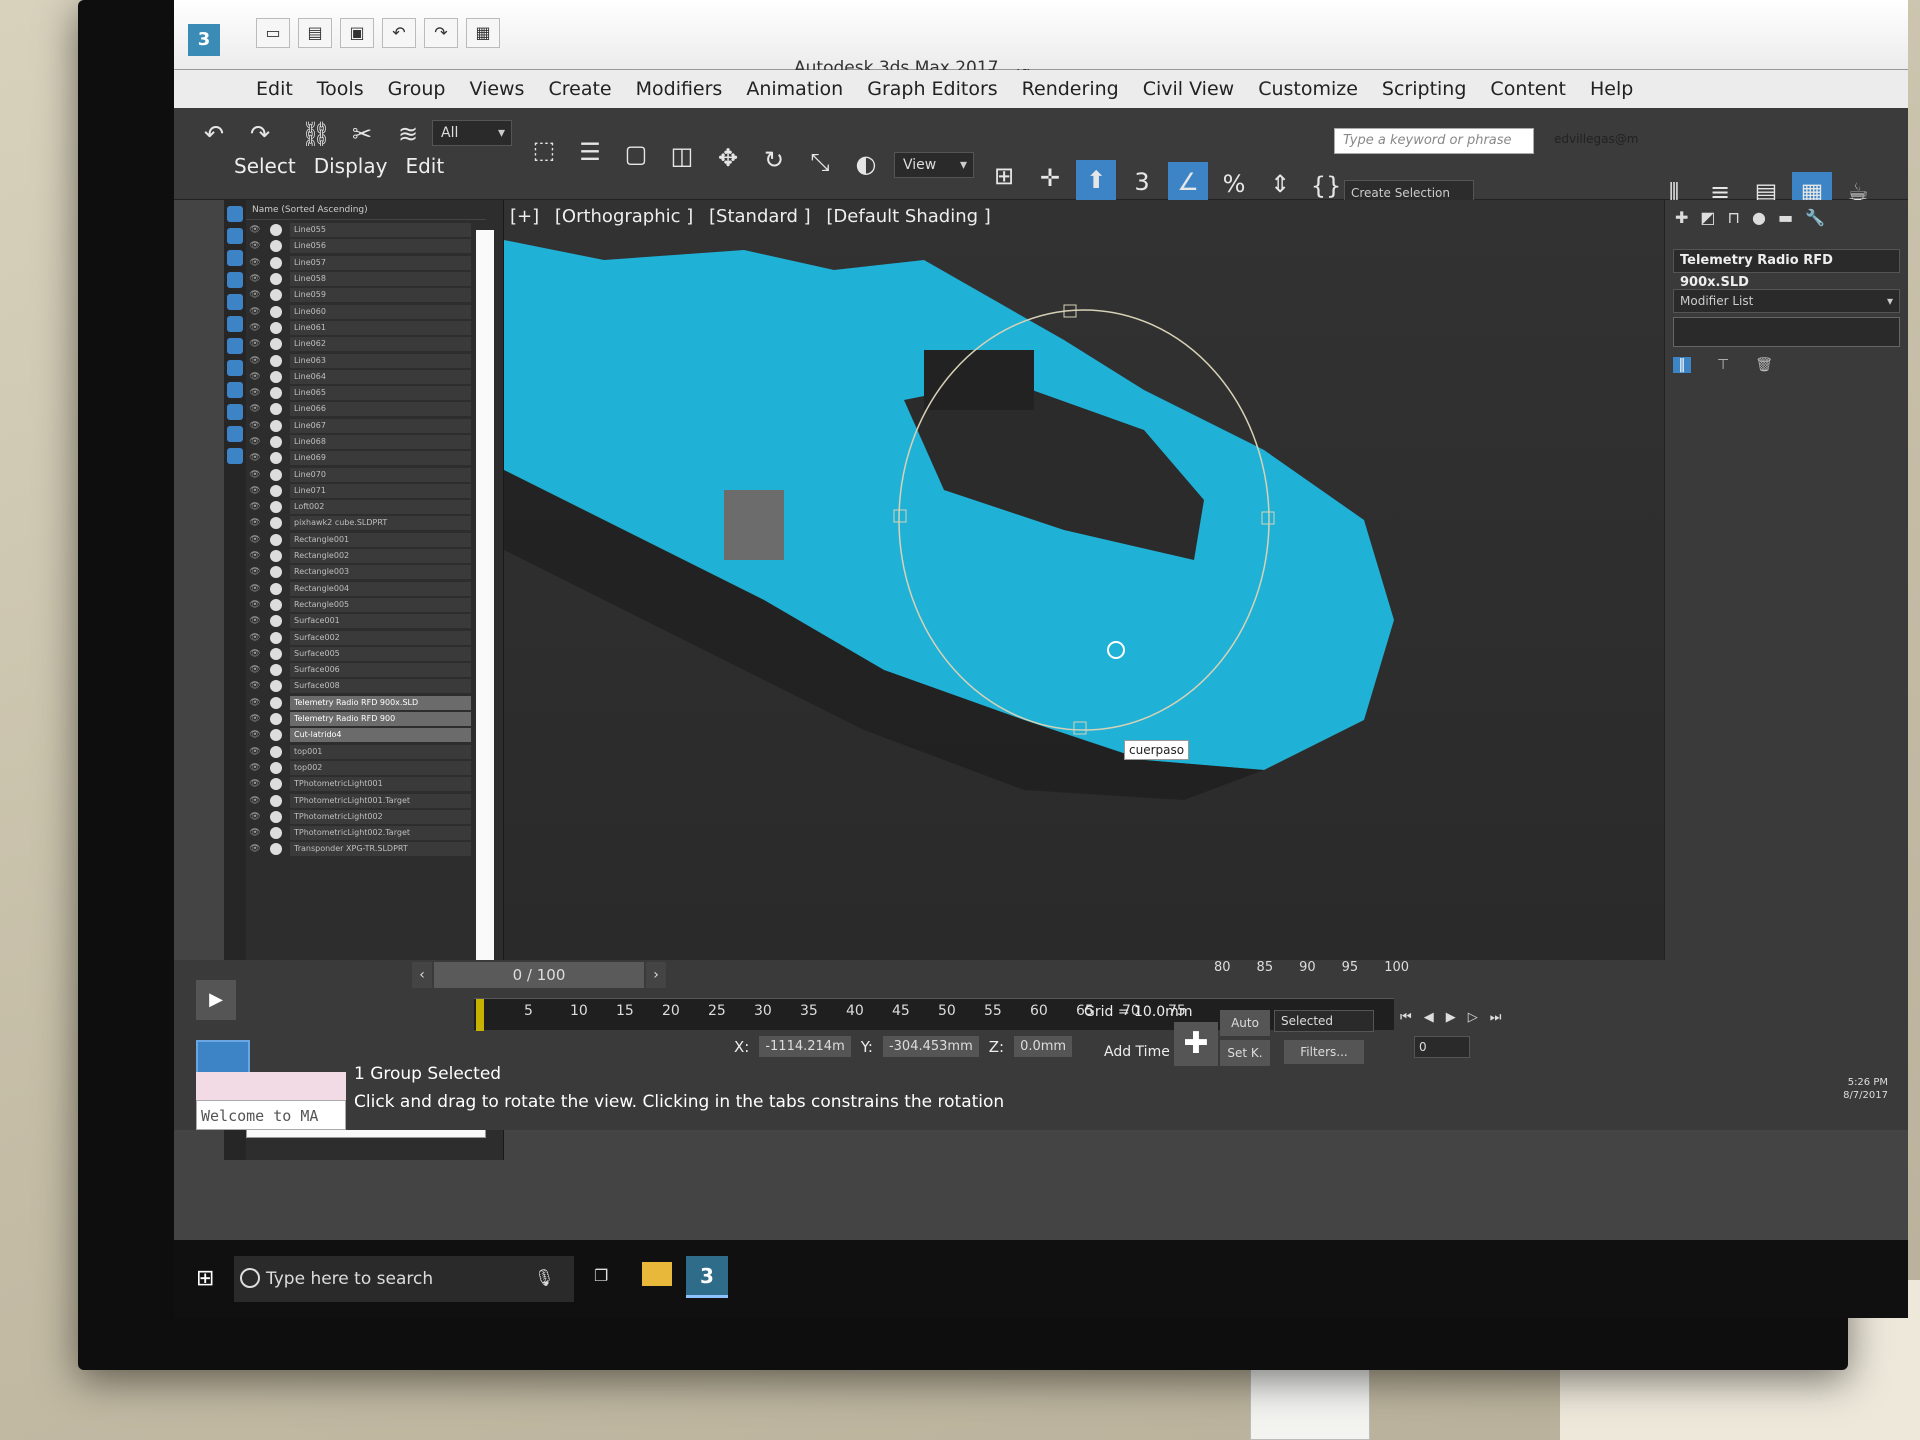  What do you see at coordinates (235, 280) in the screenshot?
I see `filter-cameras-icon` at bounding box center [235, 280].